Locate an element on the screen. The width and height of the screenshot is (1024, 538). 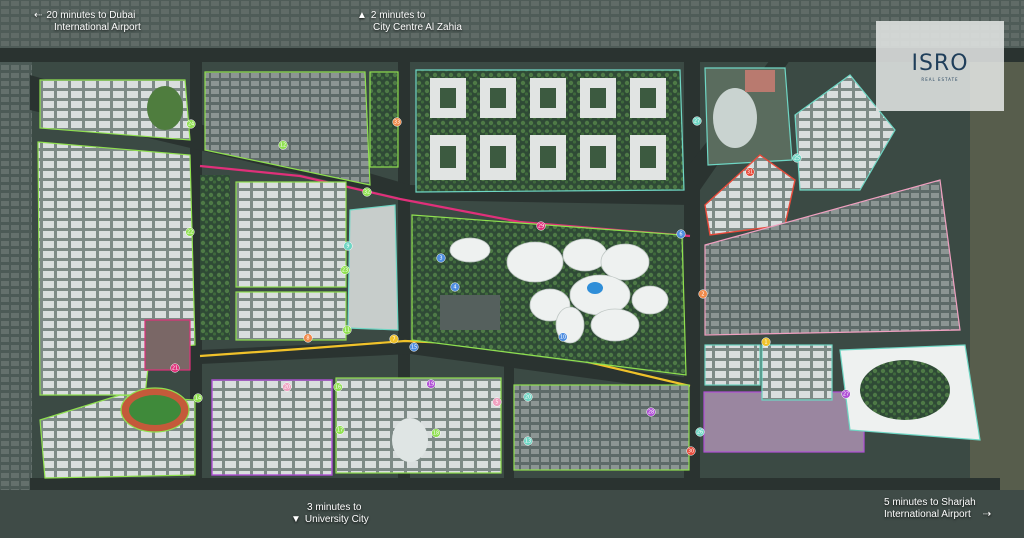
plot-marker-number: 31 is located at coordinates (750, 172).